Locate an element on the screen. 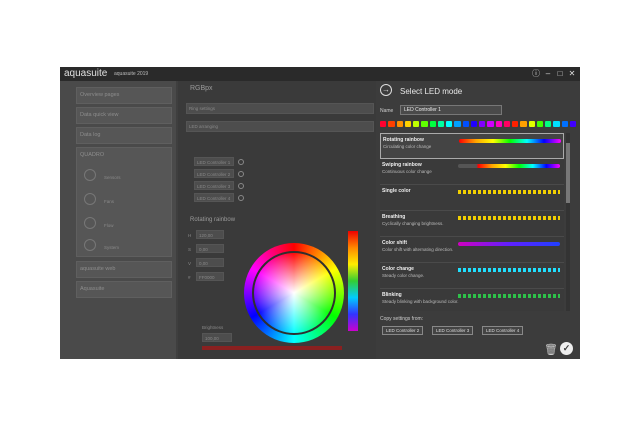 The width and height of the screenshot is (640, 428). app-name: aquasuite is located at coordinates (86, 73).